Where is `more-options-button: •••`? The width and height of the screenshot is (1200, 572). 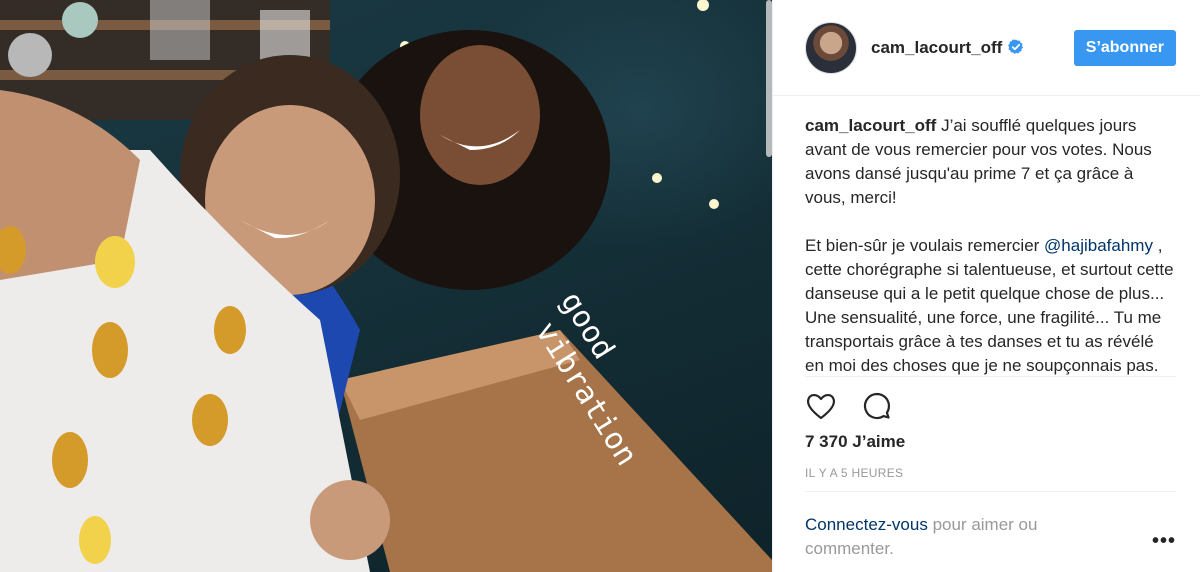
more-options-button: ••• is located at coordinates (1164, 541).